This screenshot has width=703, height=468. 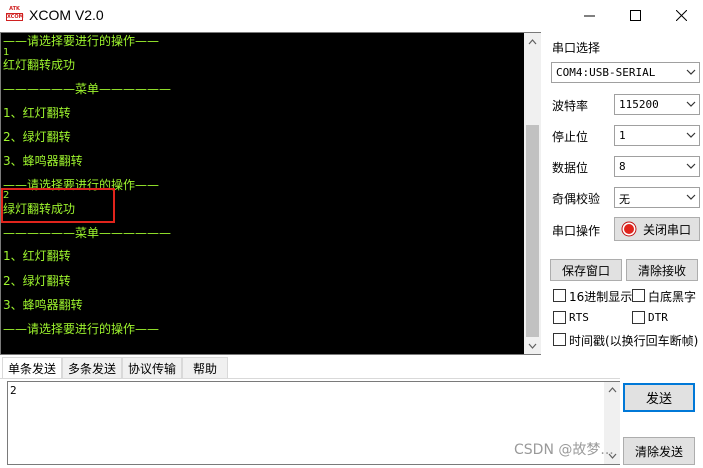 What do you see at coordinates (6, 52) in the screenshot?
I see `receive-line: 1` at bounding box center [6, 52].